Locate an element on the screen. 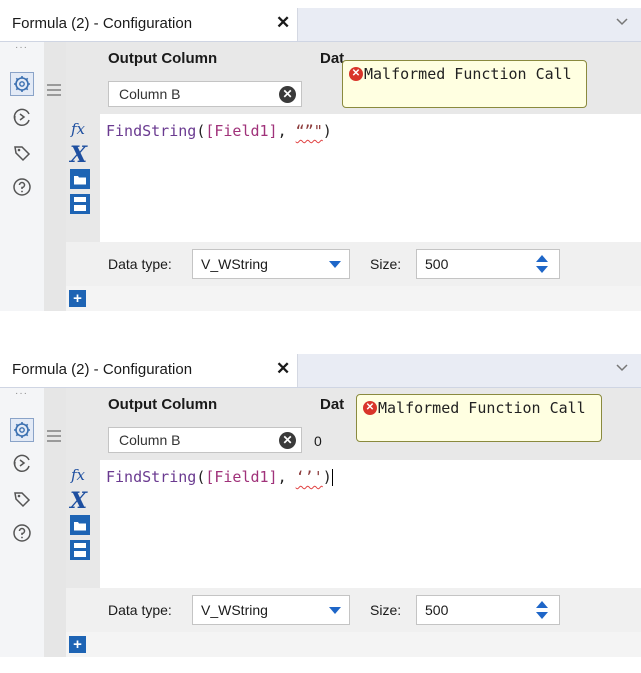 The width and height of the screenshot is (641, 673). data-preview-value: 0 is located at coordinates (318, 441).